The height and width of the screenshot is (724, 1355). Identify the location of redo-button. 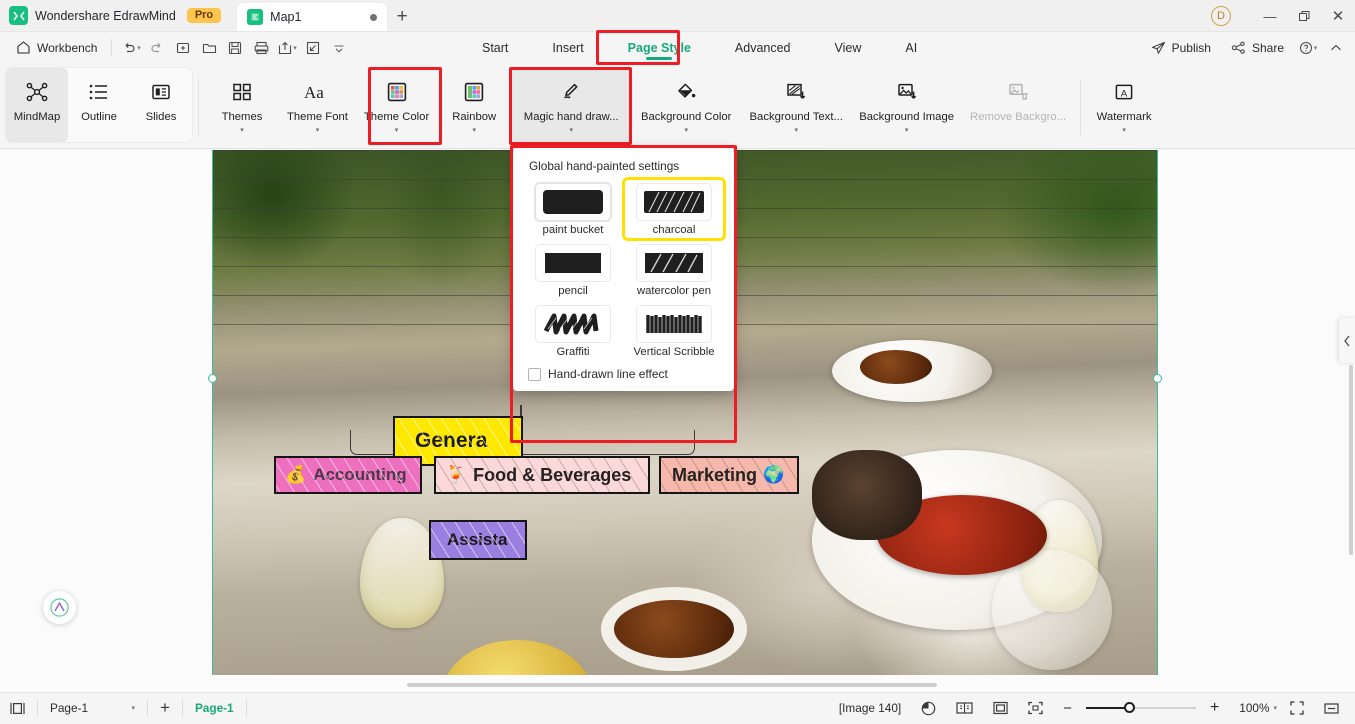
(157, 48).